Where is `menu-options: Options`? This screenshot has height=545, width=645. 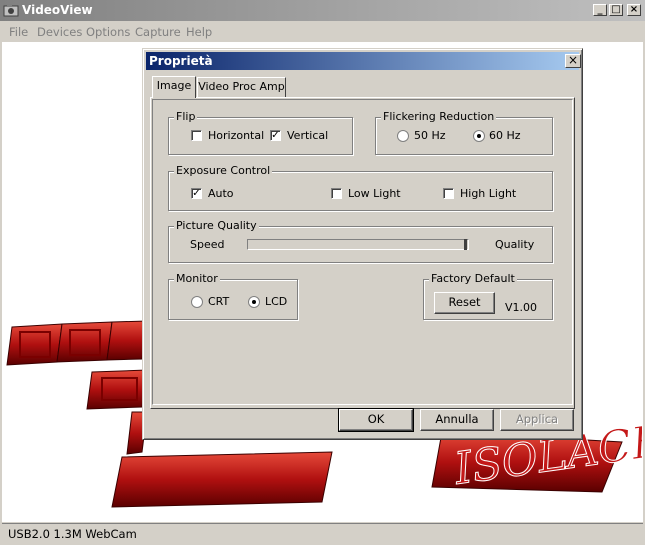 menu-options: Options is located at coordinates (108, 32).